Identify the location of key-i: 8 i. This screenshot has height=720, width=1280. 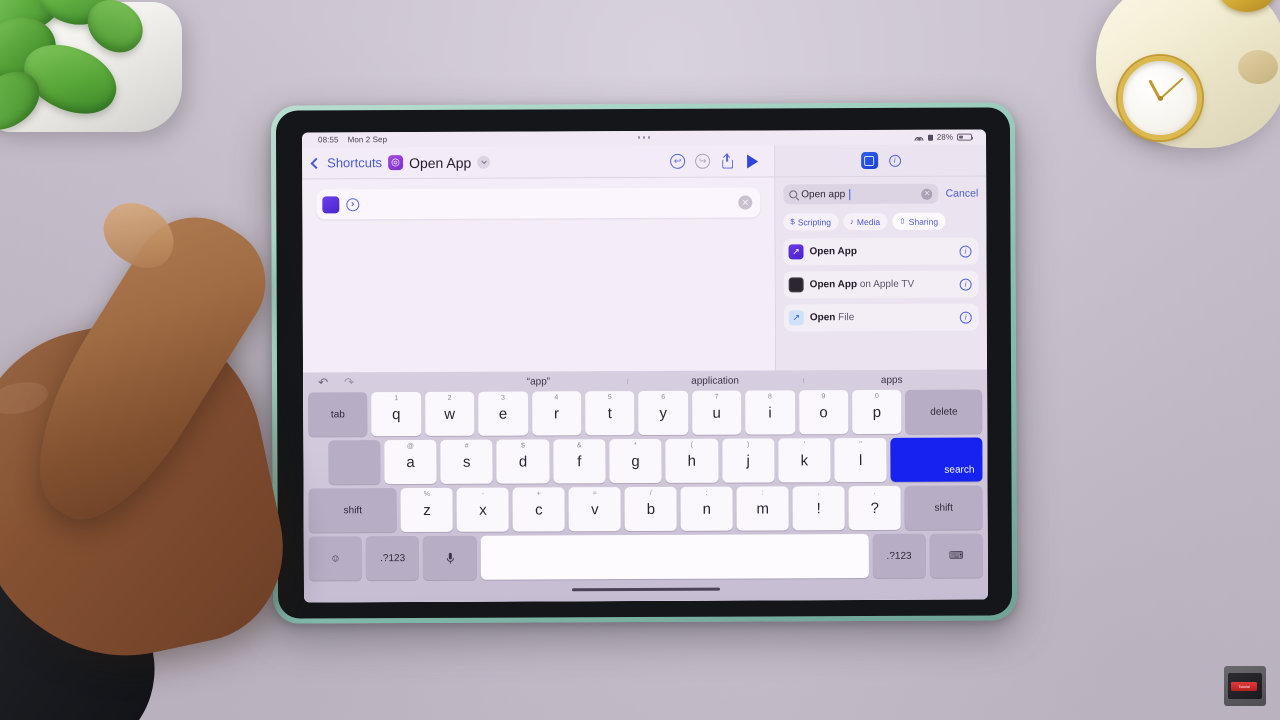
(770, 412).